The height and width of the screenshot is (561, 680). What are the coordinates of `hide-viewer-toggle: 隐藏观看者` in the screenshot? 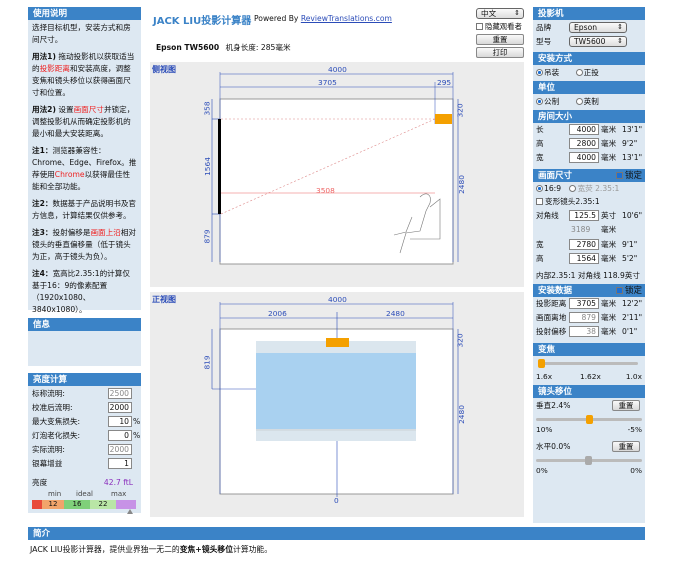 It's located at (499, 26).